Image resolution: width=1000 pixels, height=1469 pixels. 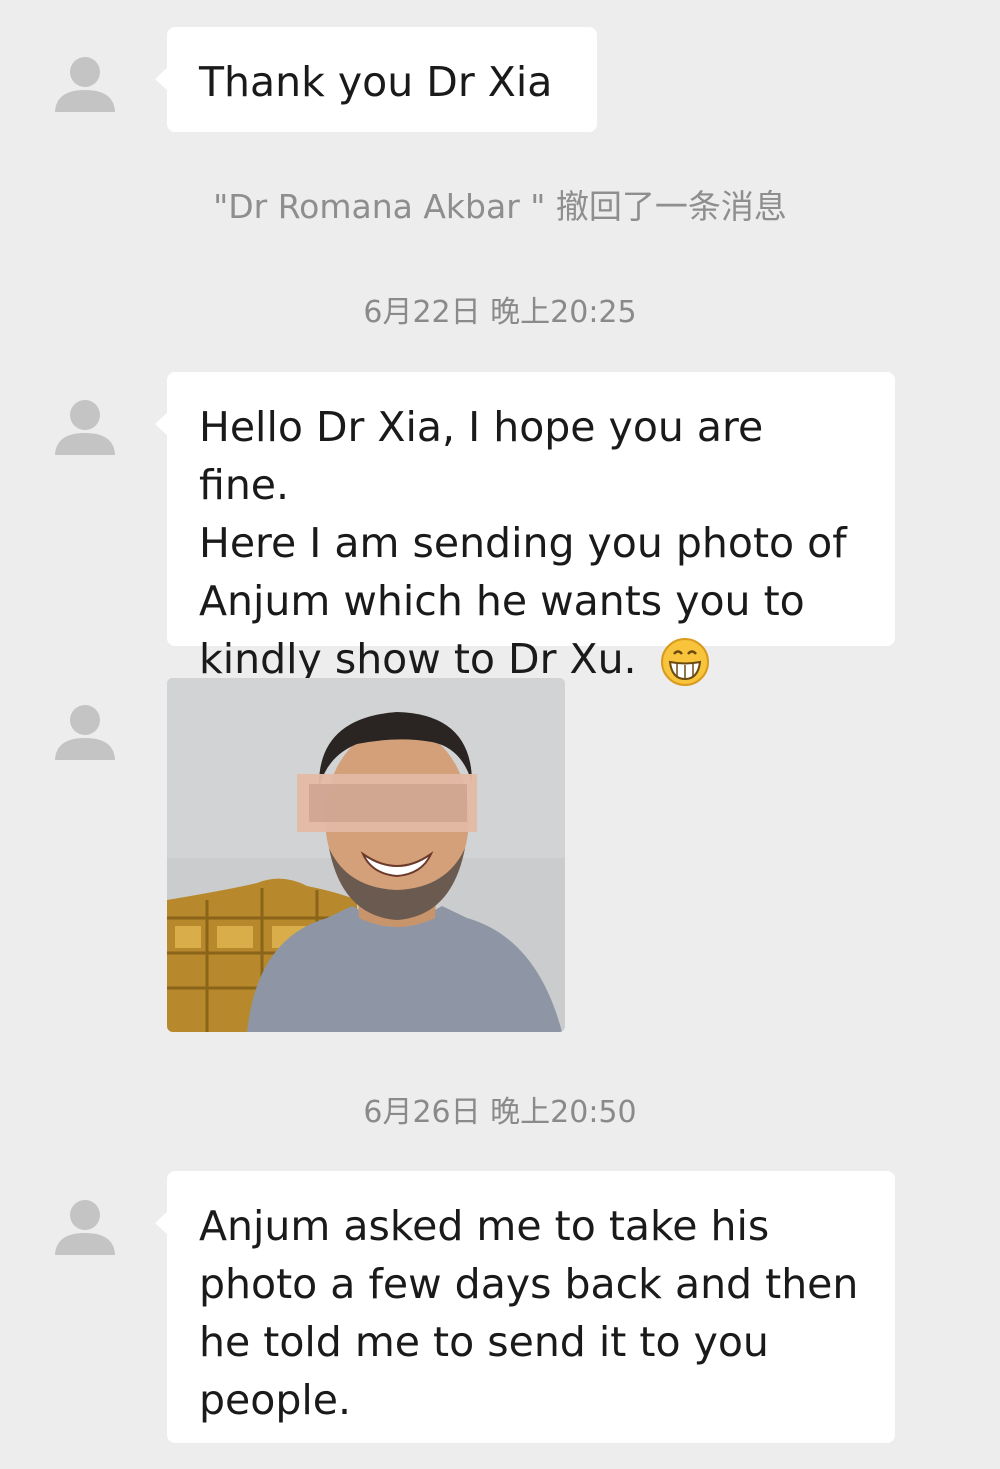 I want to click on message-line: Anjum asked me to take his, so click(x=484, y=1226).